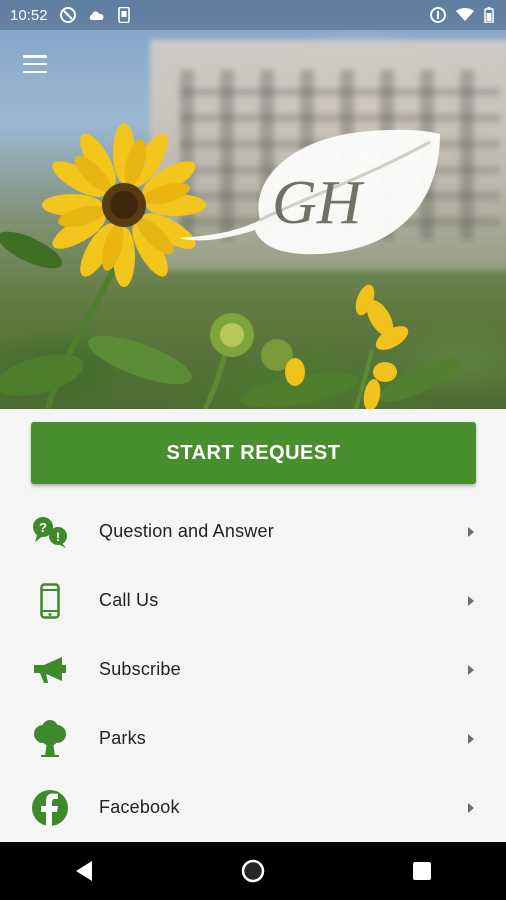  Describe the element at coordinates (129, 600) in the screenshot. I see `menu-item-label: Call Us` at that location.